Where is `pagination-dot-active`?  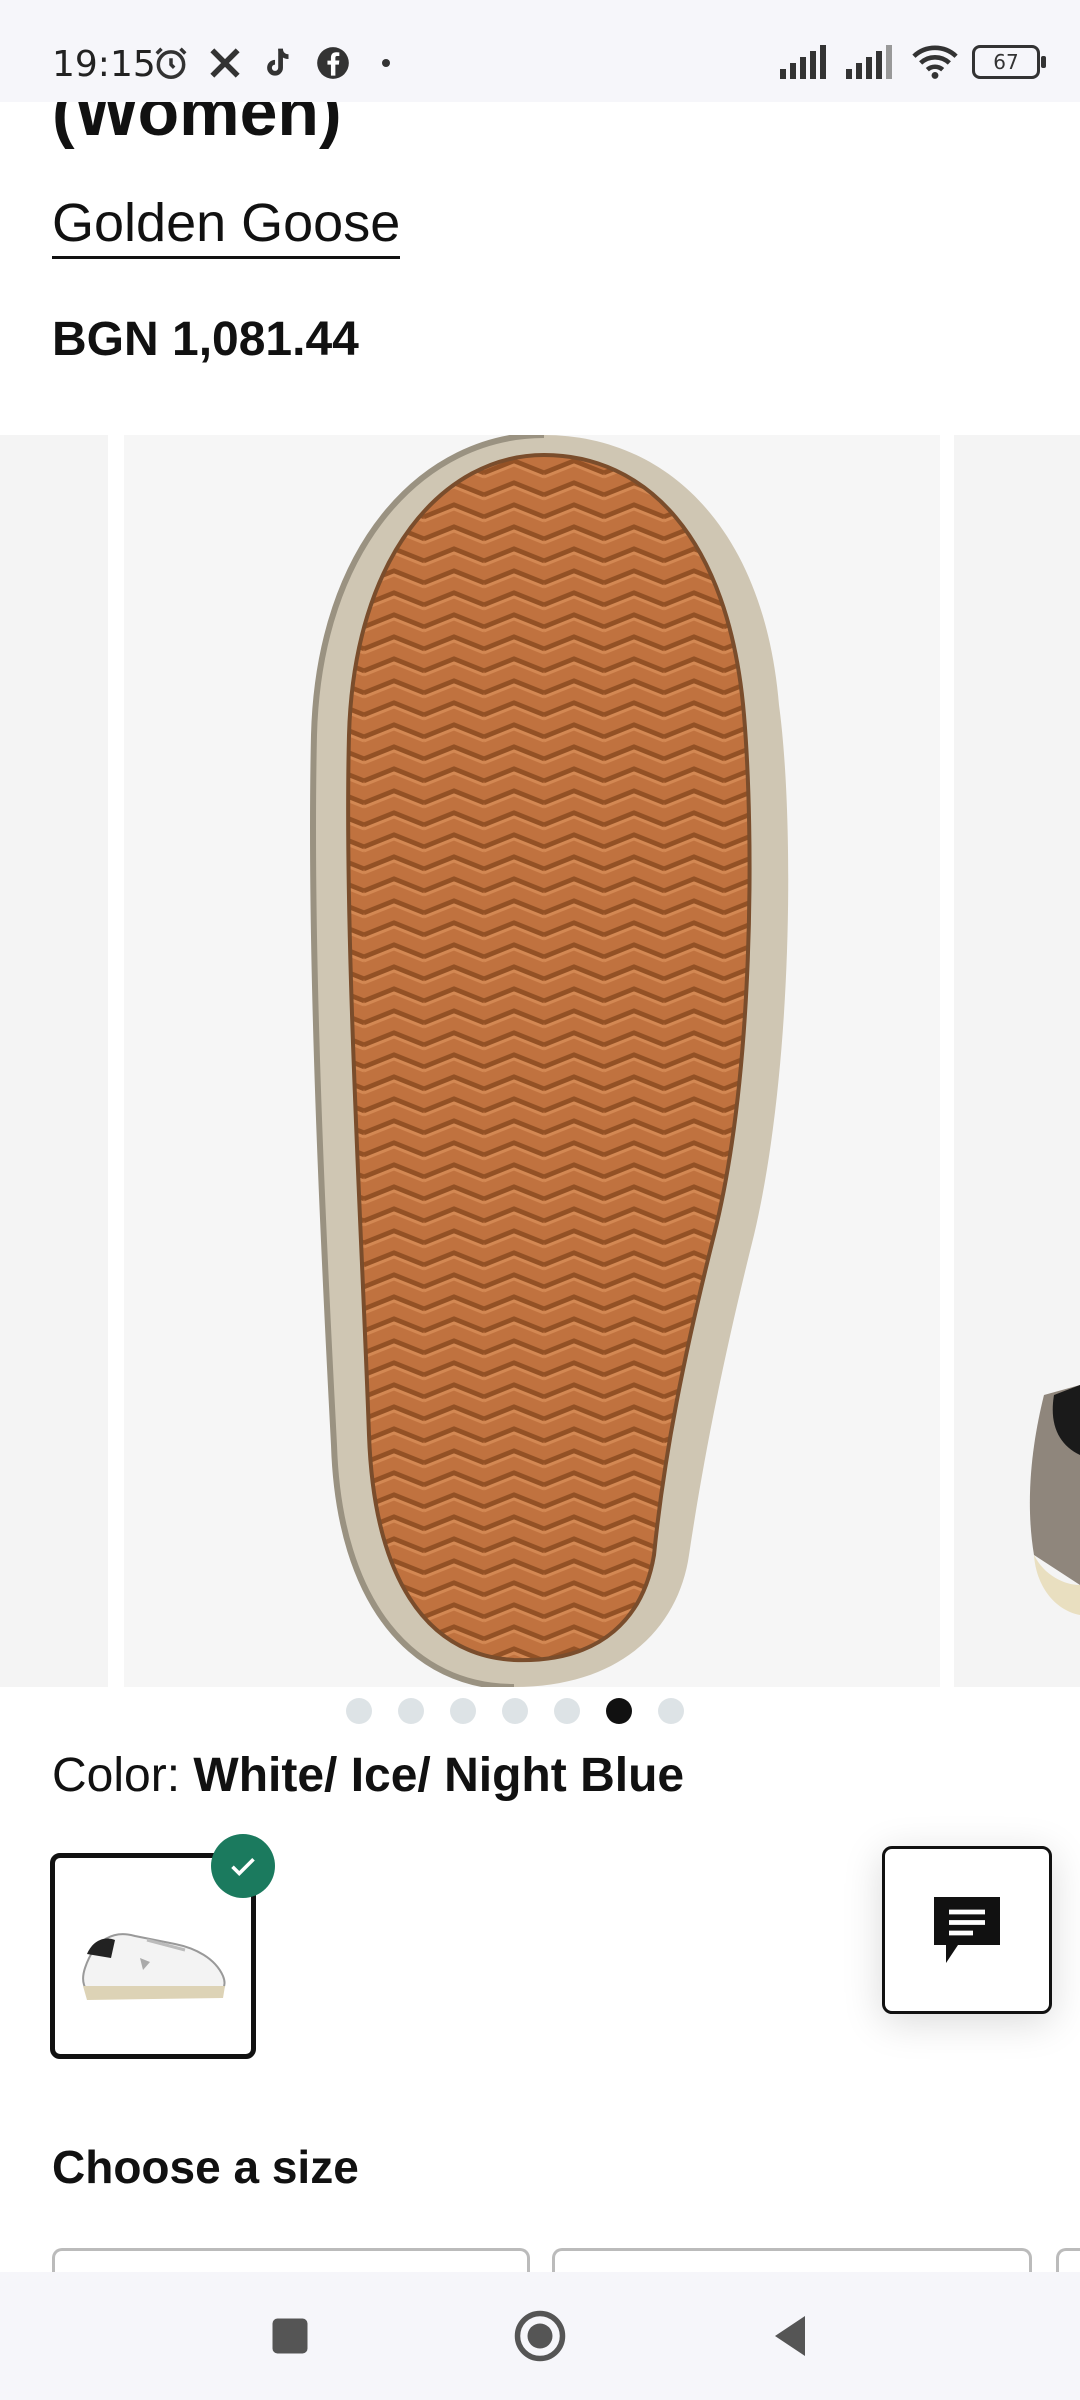 pagination-dot-active is located at coordinates (619, 1711).